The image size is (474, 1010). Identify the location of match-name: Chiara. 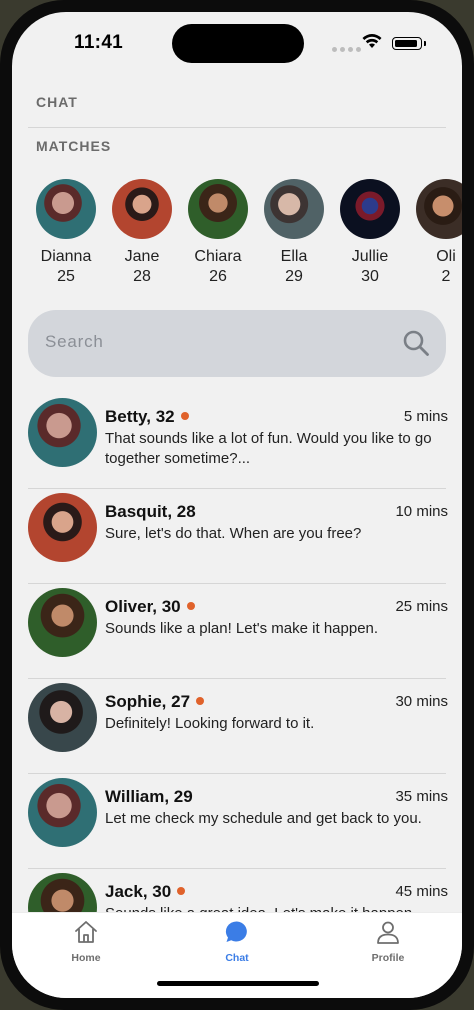
(218, 256).